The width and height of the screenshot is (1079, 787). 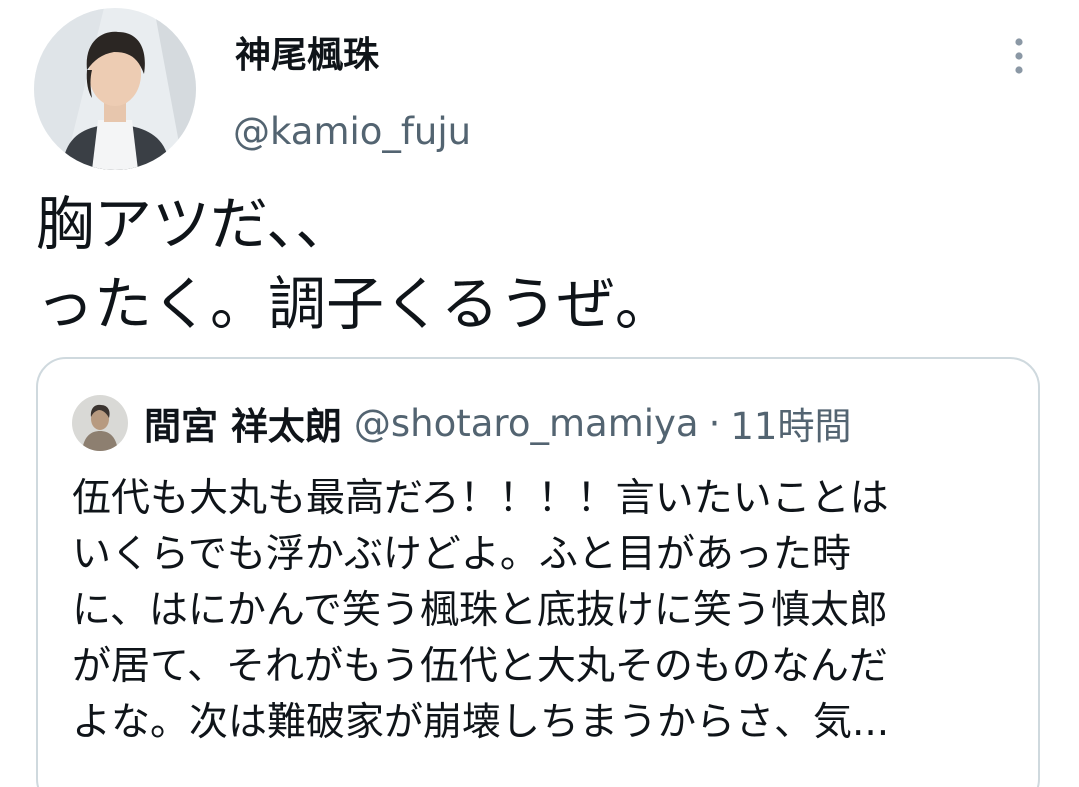 What do you see at coordinates (461, 554) in the screenshot?
I see `quoted-text-line: いくらでも浮かぶけどよ。ふと目があった時` at bounding box center [461, 554].